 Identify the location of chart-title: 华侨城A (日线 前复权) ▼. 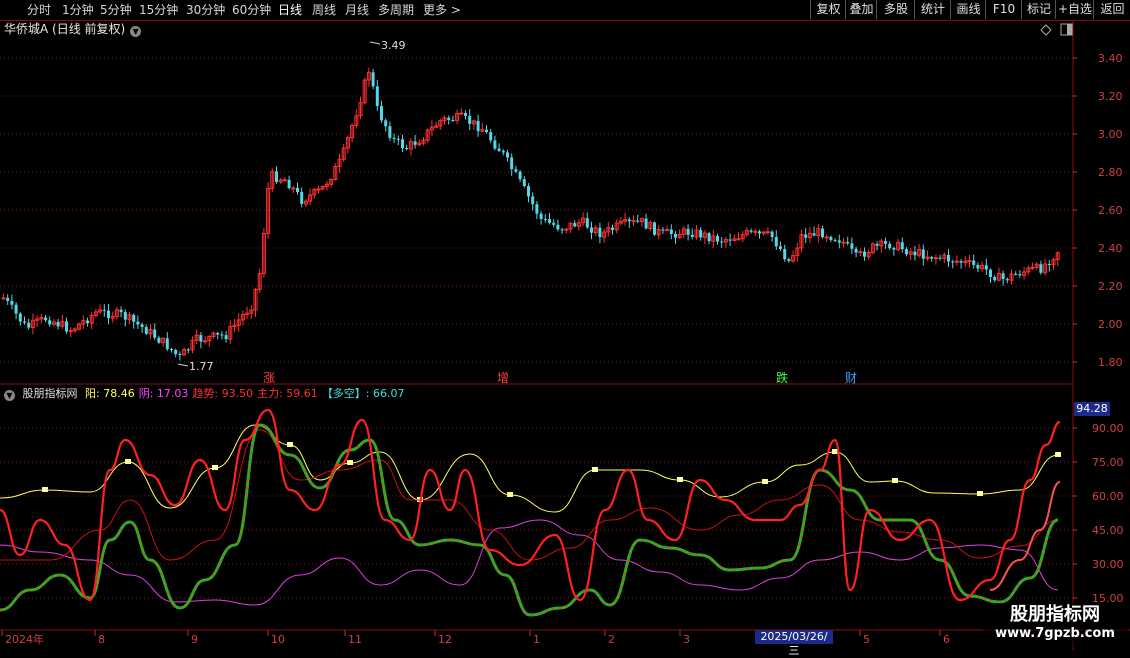
(73, 29).